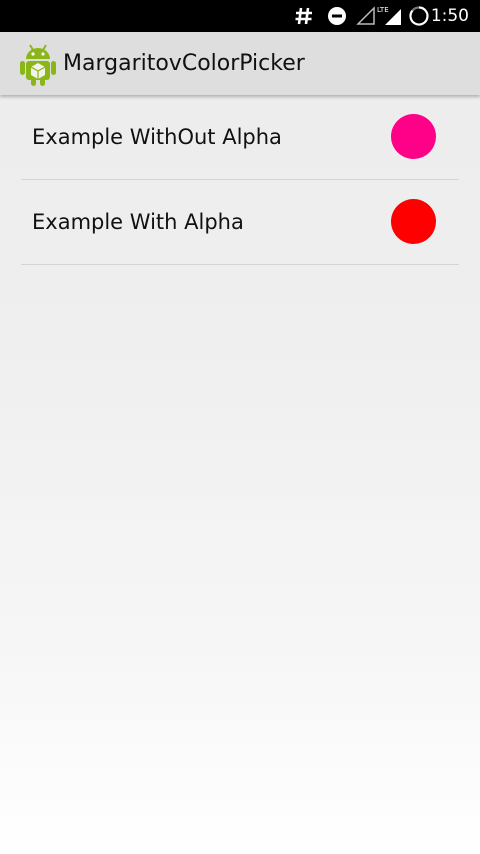  Describe the element at coordinates (157, 137) in the screenshot. I see `list-item-label: Example WithOut Alpha` at that location.